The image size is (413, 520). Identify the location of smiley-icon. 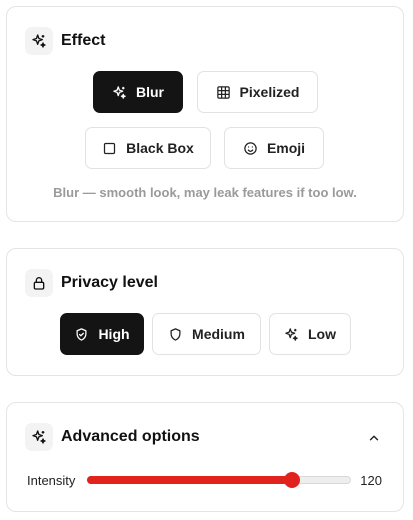
(250, 148).